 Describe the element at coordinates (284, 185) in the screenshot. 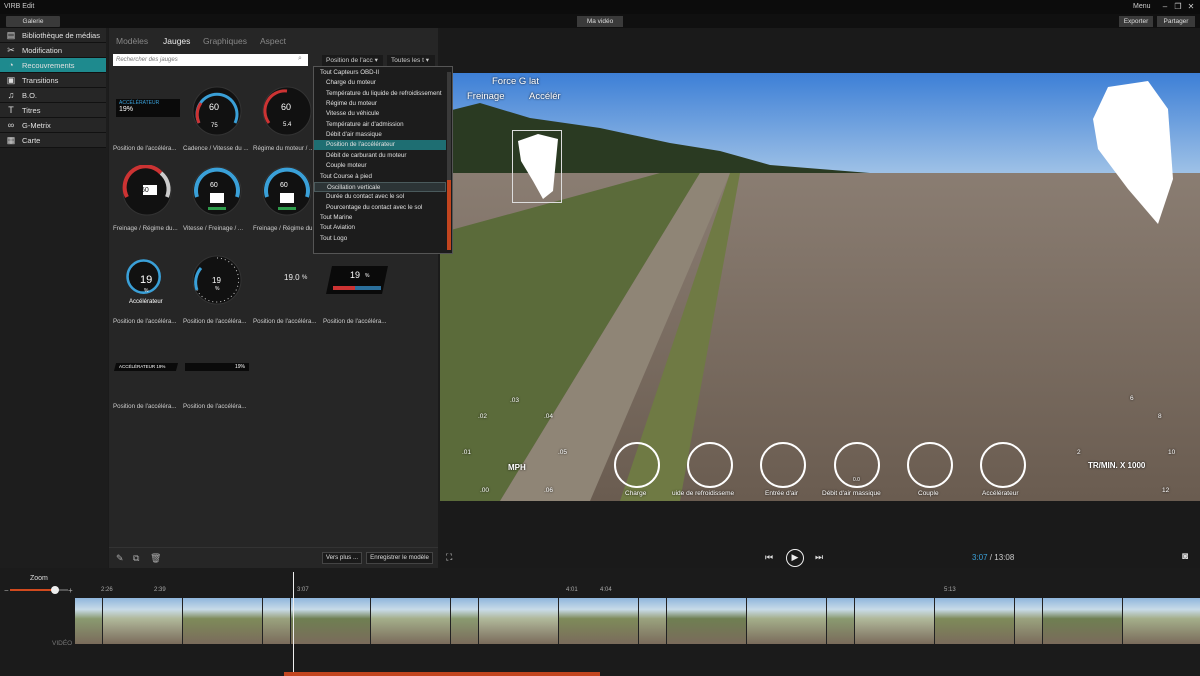

I see `gauge-value: 60` at that location.